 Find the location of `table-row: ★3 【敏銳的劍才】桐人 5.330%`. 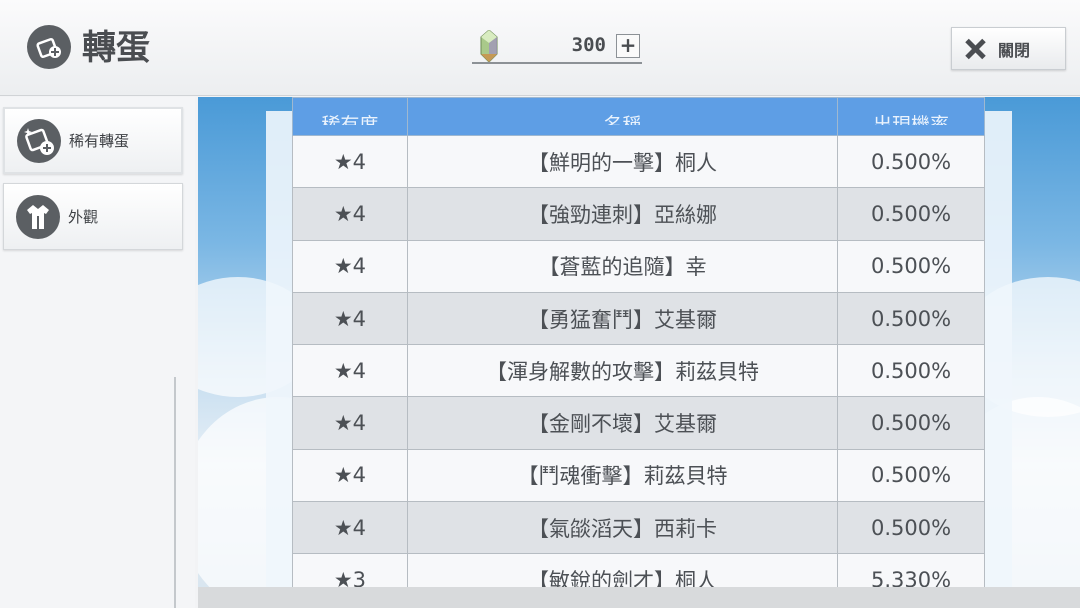

table-row: ★3 【敏銳的劍才】桐人 5.330% is located at coordinates (638, 570).